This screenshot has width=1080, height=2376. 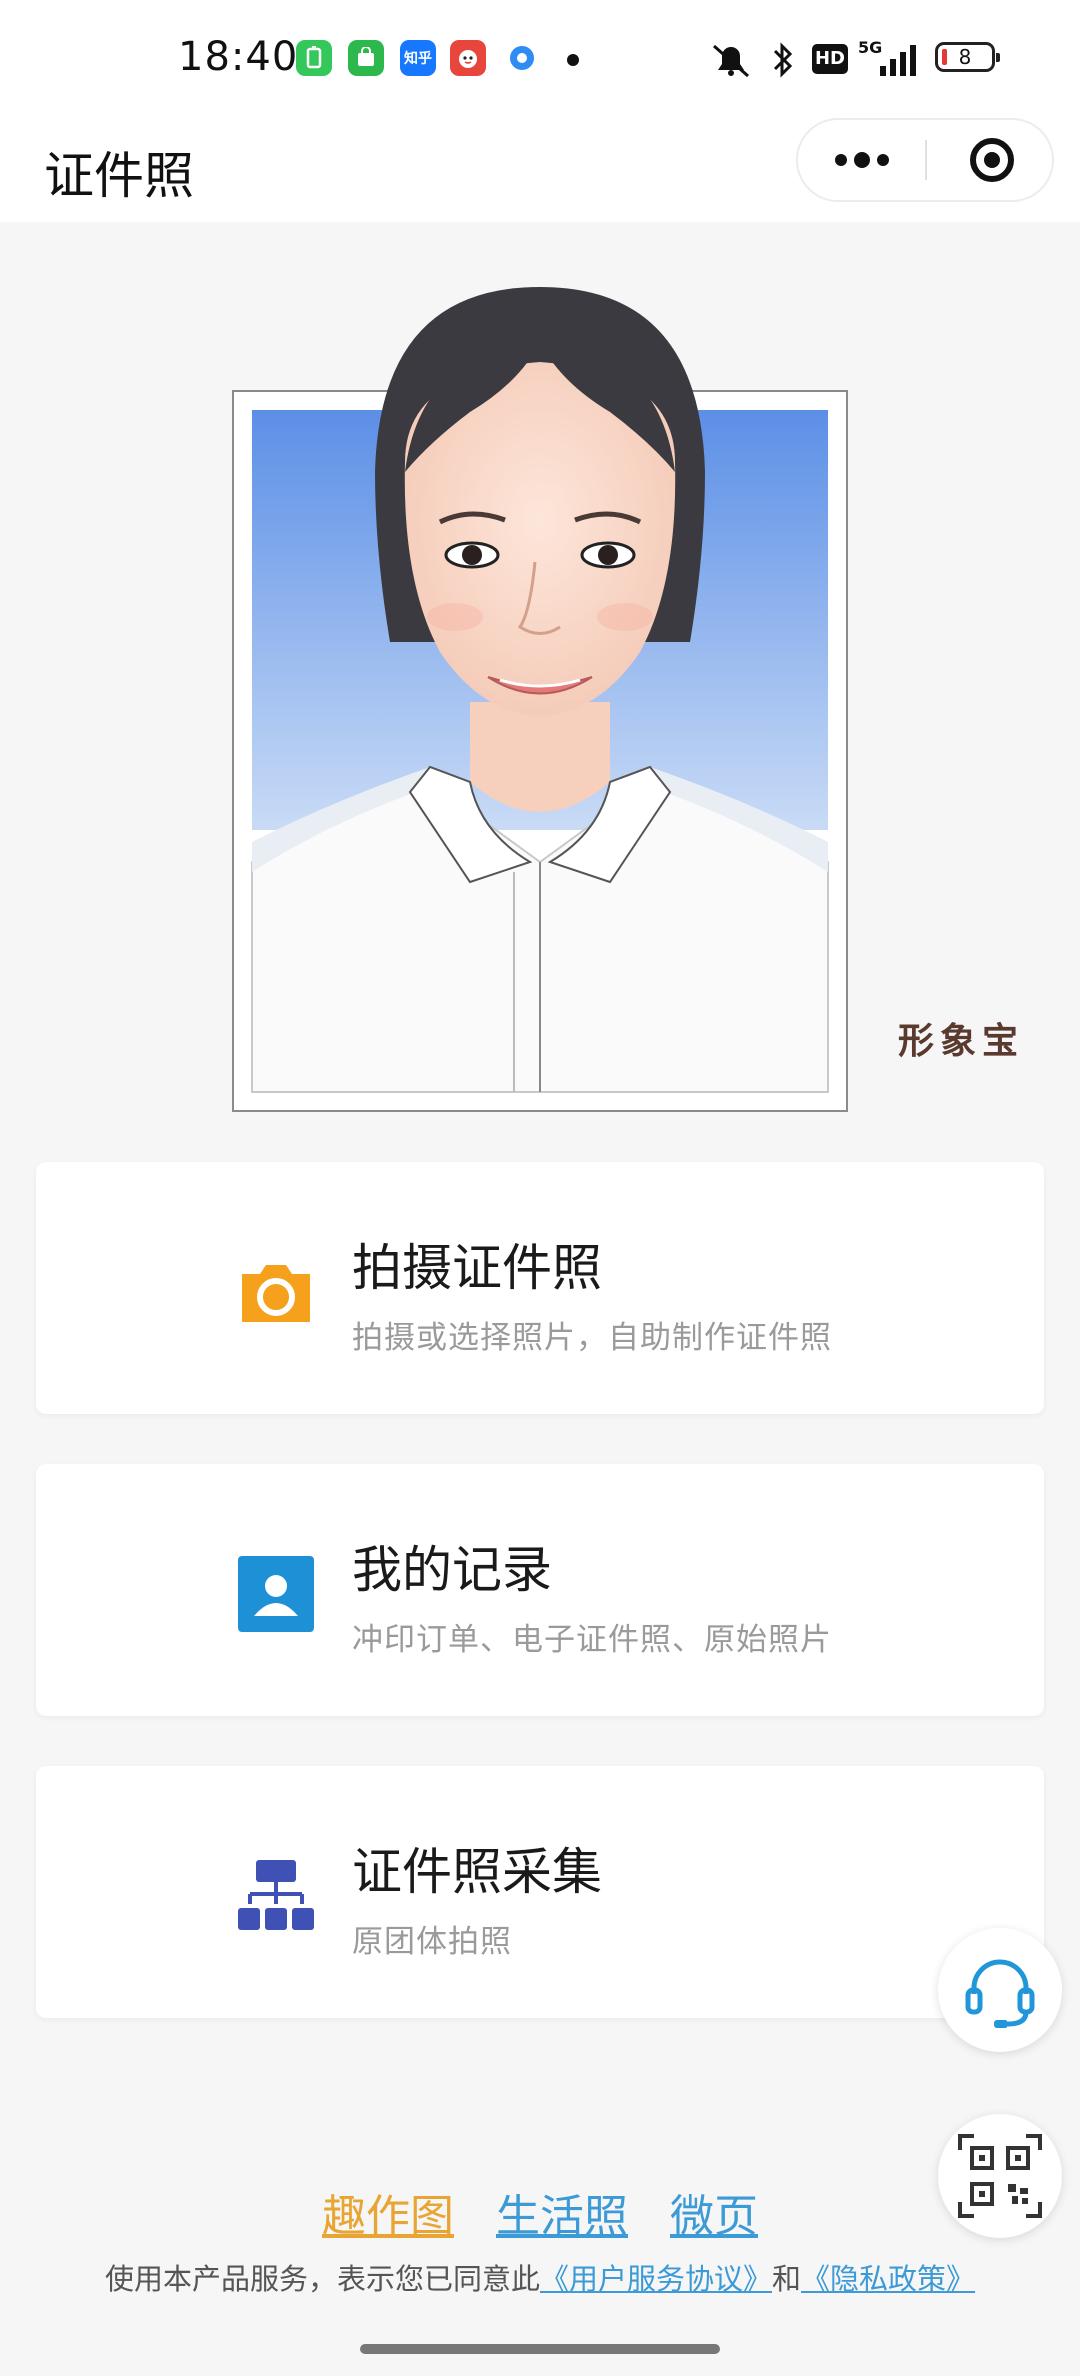 What do you see at coordinates (656, 2279) in the screenshot?
I see `user-agreement-link: 《用户服务协议》` at bounding box center [656, 2279].